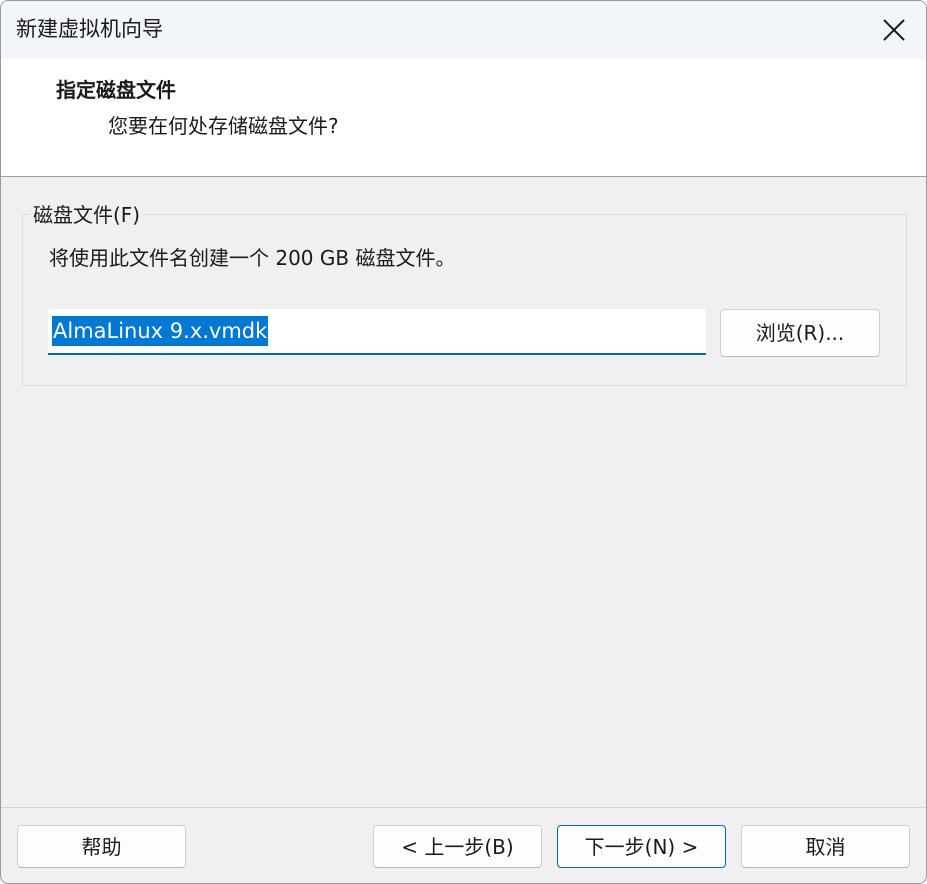 This screenshot has width=927, height=884. What do you see at coordinates (463, 118) in the screenshot?
I see `wizard-header: 指定磁盘文件 您要在何处存储磁盘文件?` at bounding box center [463, 118].